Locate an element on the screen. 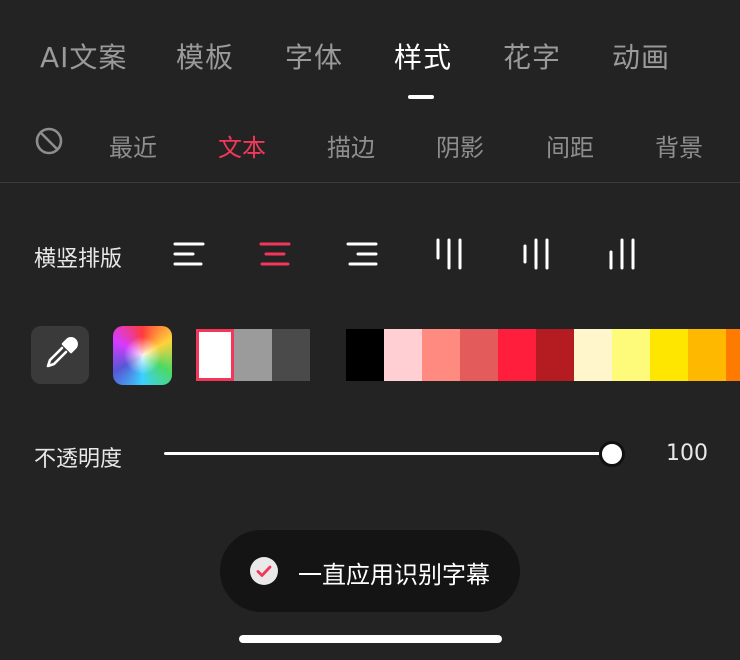 This screenshot has width=740, height=660. opacity-slider-track is located at coordinates (388, 453).